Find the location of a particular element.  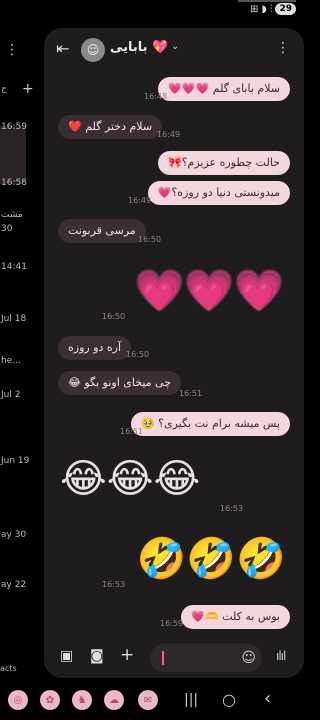

menu-icon: ⋮ is located at coordinates (12, 50).